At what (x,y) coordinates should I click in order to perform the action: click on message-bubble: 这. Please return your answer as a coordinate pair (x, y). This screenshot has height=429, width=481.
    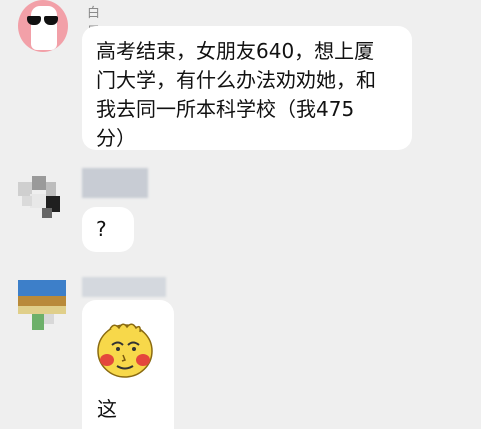
    Looking at the image, I should click on (128, 364).